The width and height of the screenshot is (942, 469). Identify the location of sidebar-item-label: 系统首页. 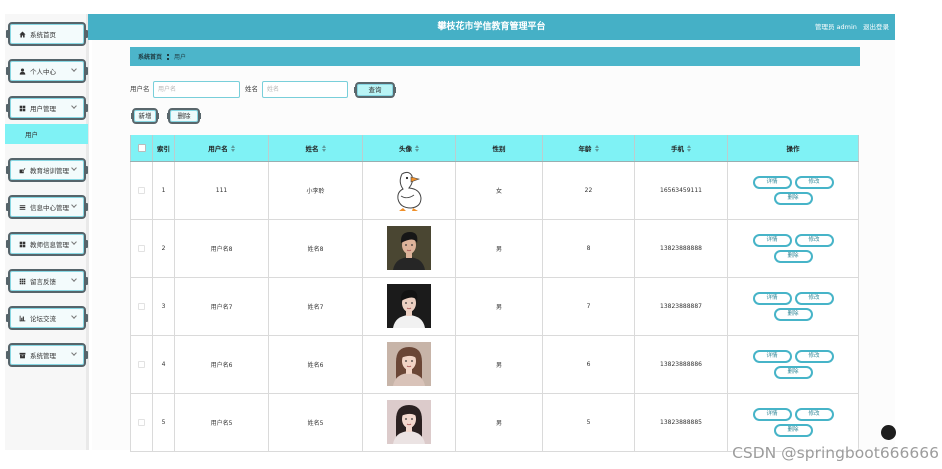
(43, 35).